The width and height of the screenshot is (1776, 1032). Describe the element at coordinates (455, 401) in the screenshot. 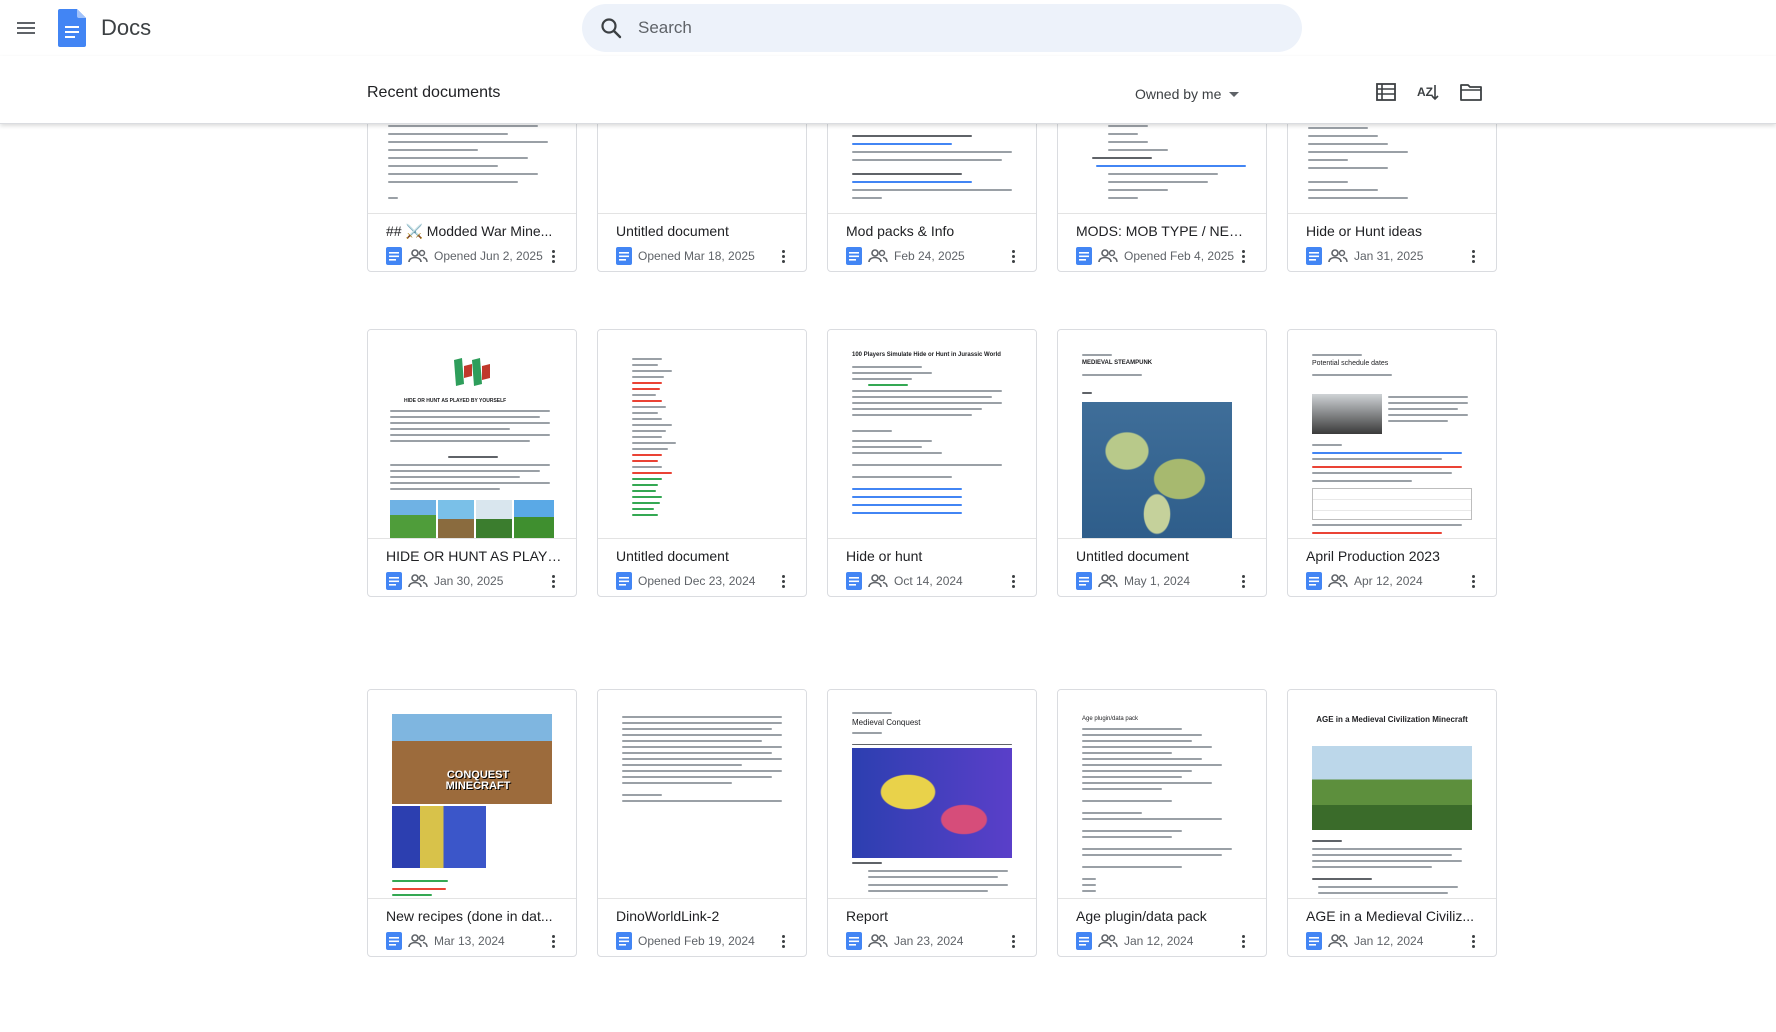

I see `thumbnail-heading: HIDE OR HUNT AS PLAYED BY YOURSELF` at that location.